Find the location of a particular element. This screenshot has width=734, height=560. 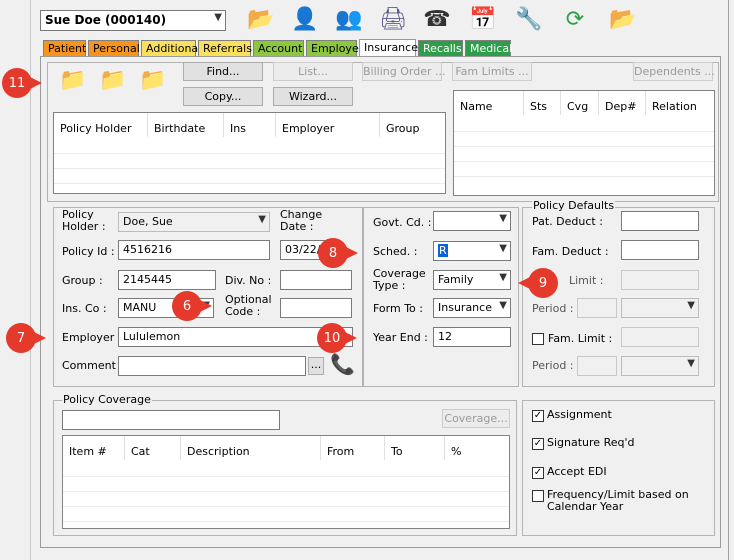

callout-11-pointer is located at coordinates (35, 83).